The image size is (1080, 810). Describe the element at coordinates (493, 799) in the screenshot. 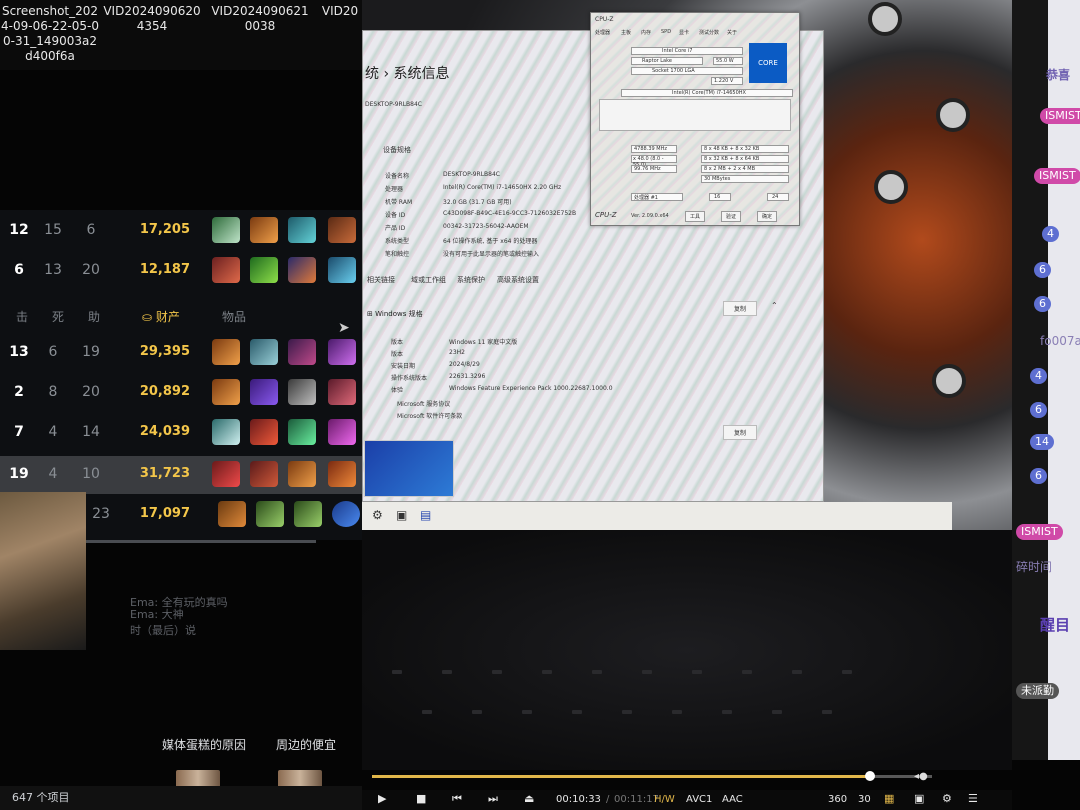

I see `next-icon: ⏭` at that location.